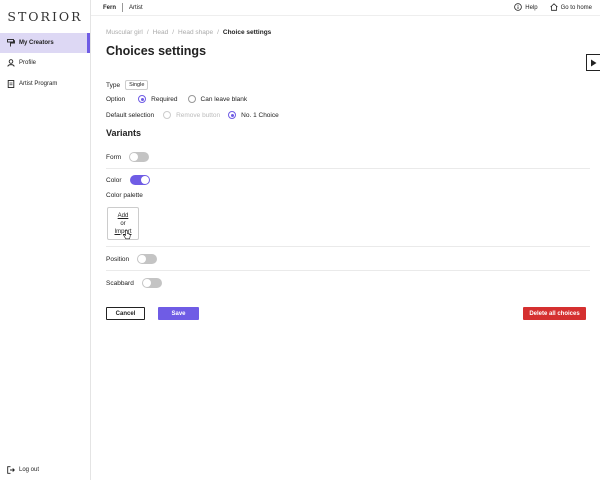  What do you see at coordinates (118, 259) in the screenshot?
I see `position-label: Position` at bounding box center [118, 259].